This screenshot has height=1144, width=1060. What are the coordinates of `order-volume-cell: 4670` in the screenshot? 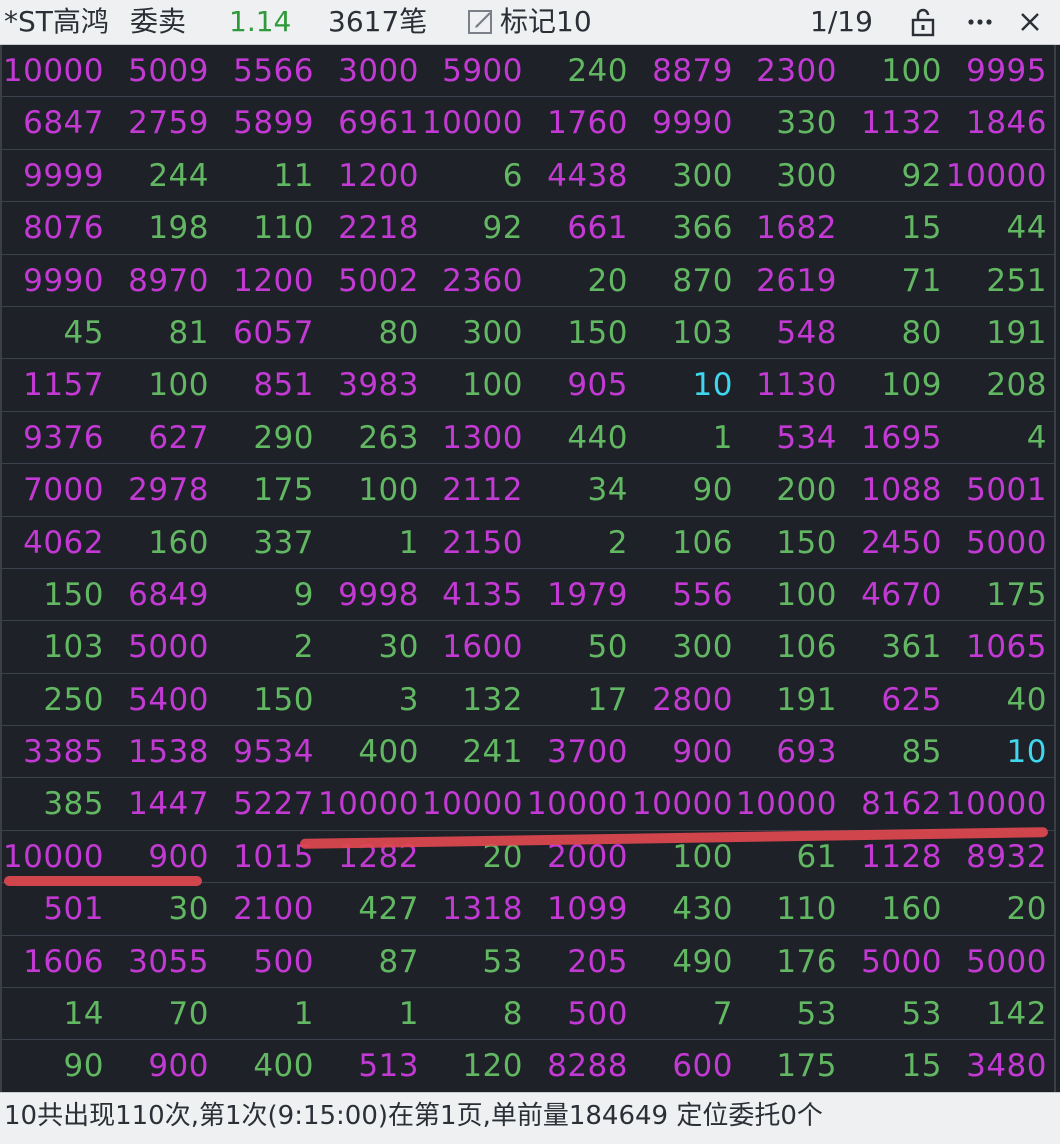 It's located at (889, 595).